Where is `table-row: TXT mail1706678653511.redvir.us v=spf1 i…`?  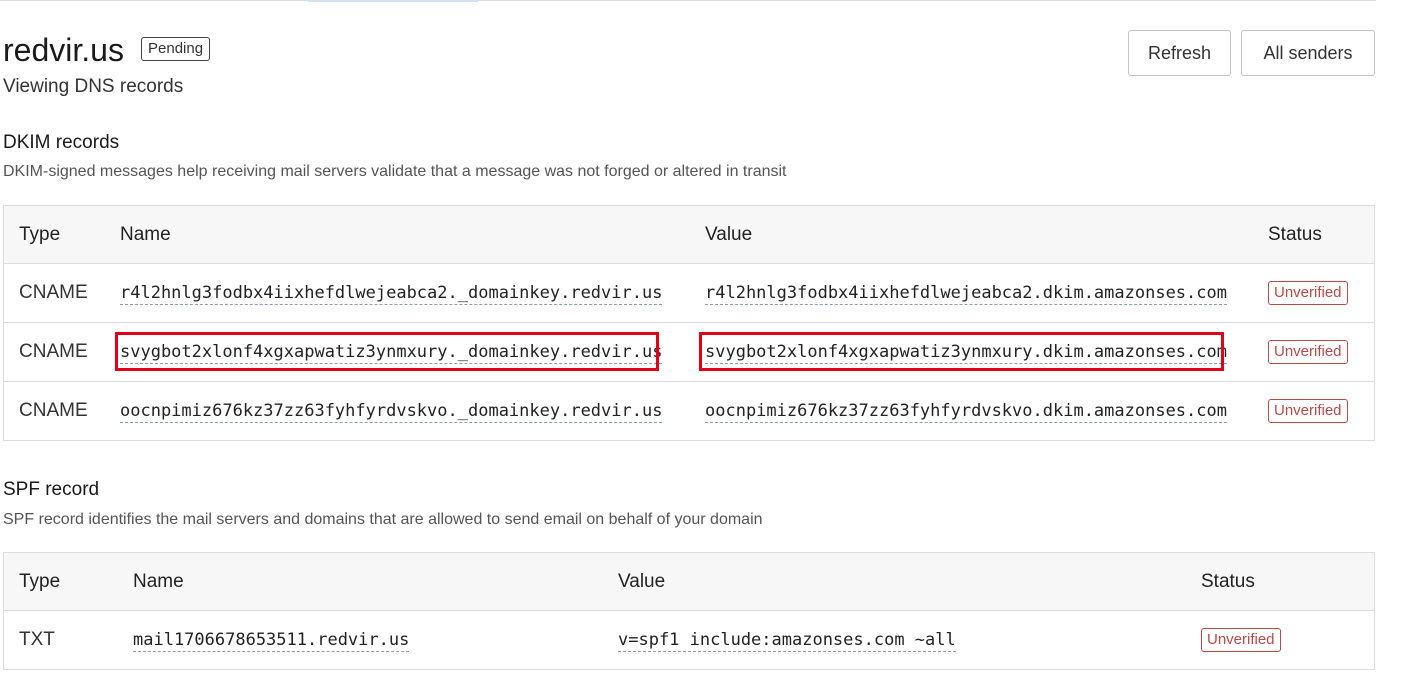 table-row: TXT mail1706678653511.redvir.us v=spf1 i… is located at coordinates (689, 640).